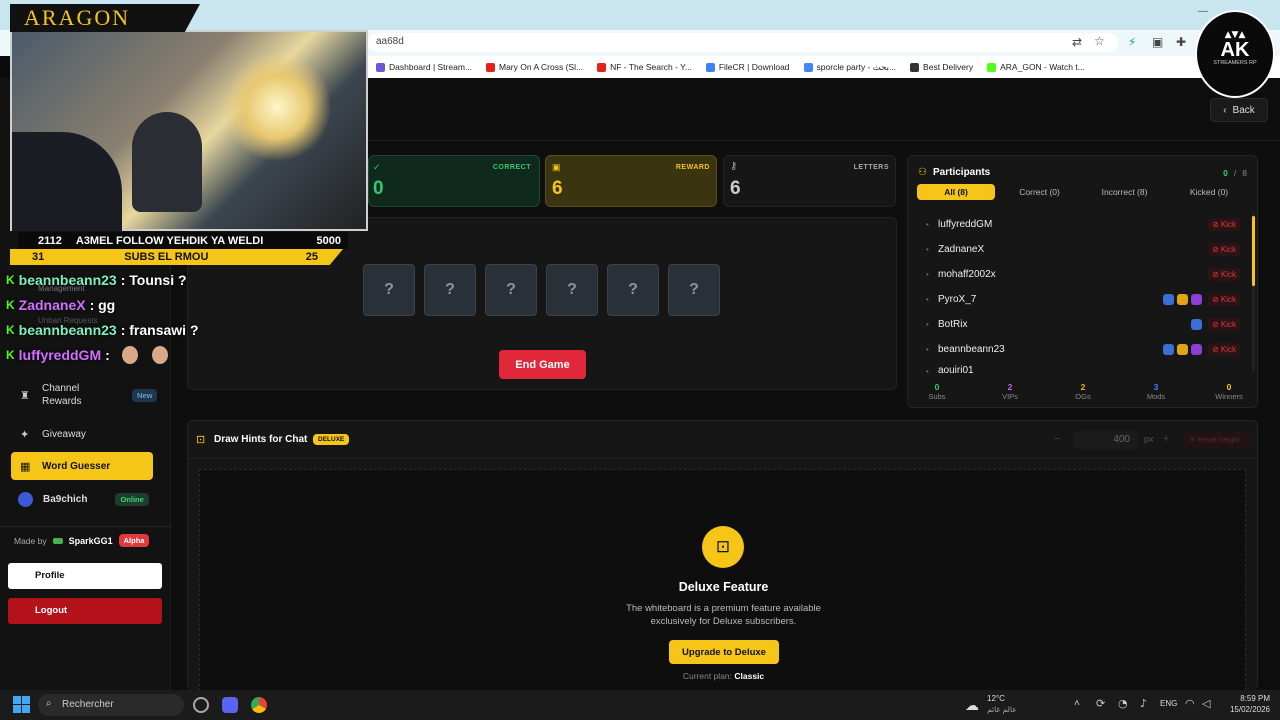 The image size is (1280, 720). What do you see at coordinates (1203, 11) in the screenshot?
I see `minimize-icon: —` at bounding box center [1203, 11].